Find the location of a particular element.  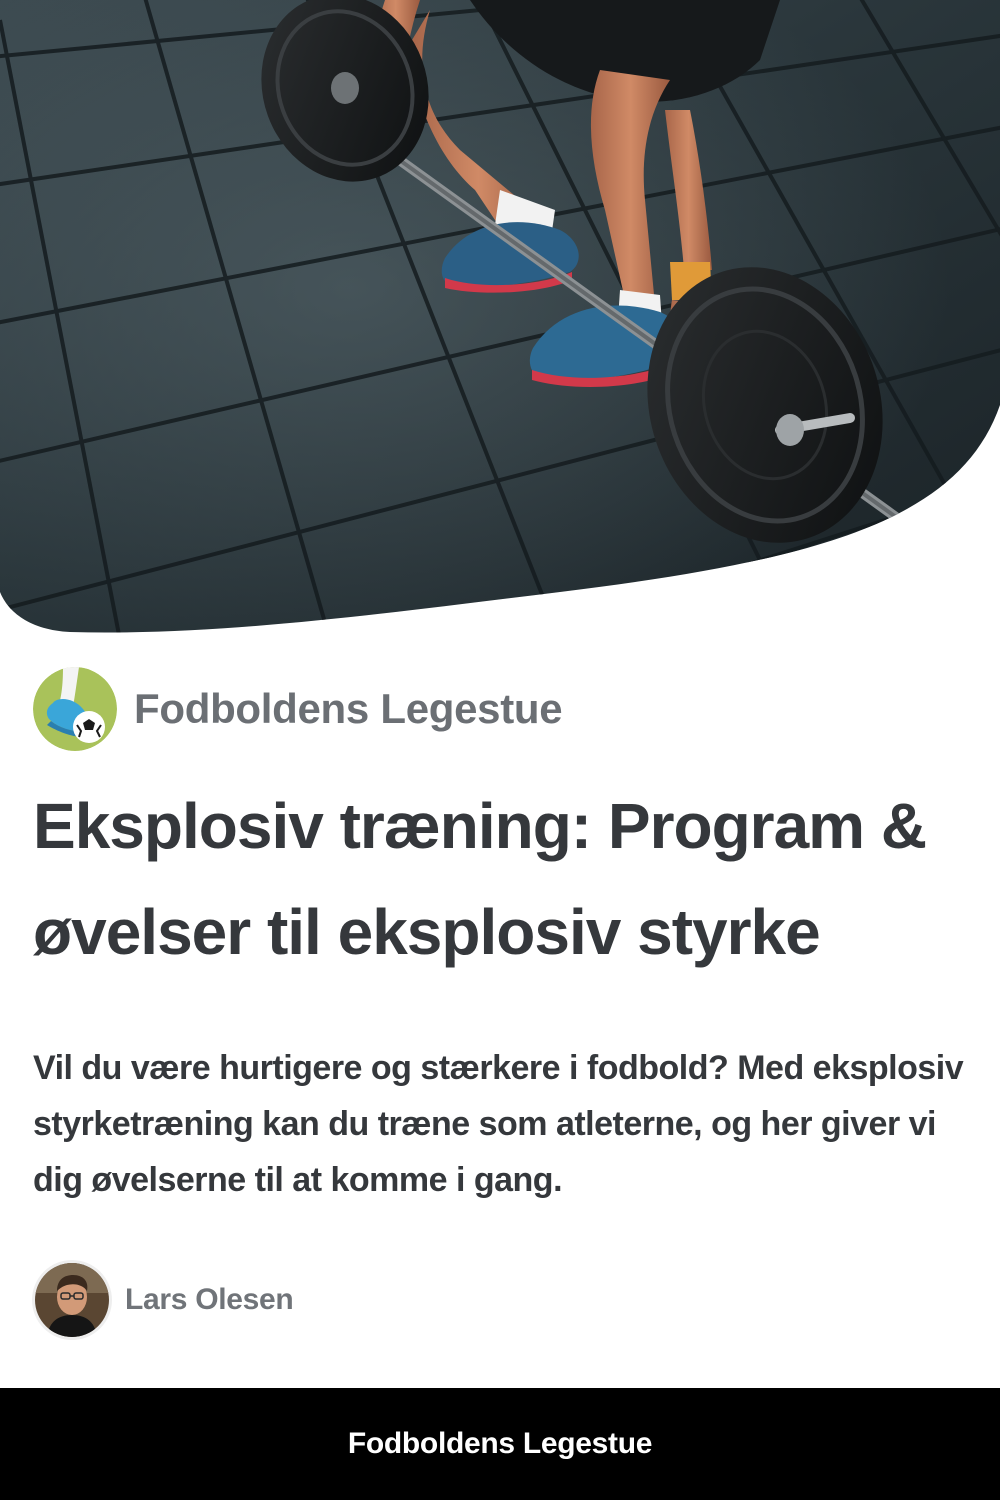

author-byline: Lars Olesen is located at coordinates (164, 1300).